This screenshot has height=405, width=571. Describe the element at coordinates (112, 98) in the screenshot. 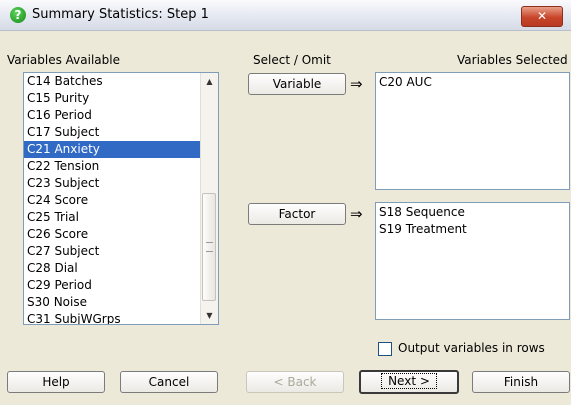

I see `list-item: C15 Purity` at that location.